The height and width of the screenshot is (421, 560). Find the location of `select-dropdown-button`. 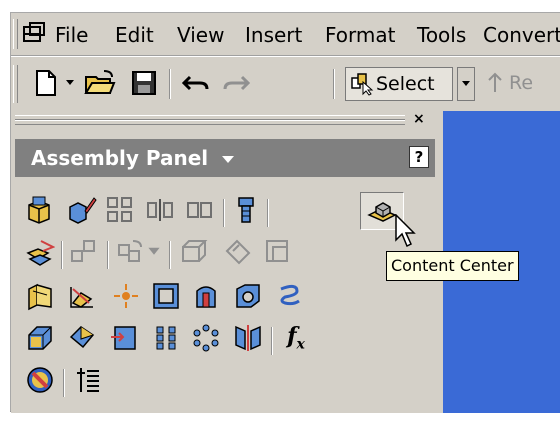

select-dropdown-button is located at coordinates (466, 84).